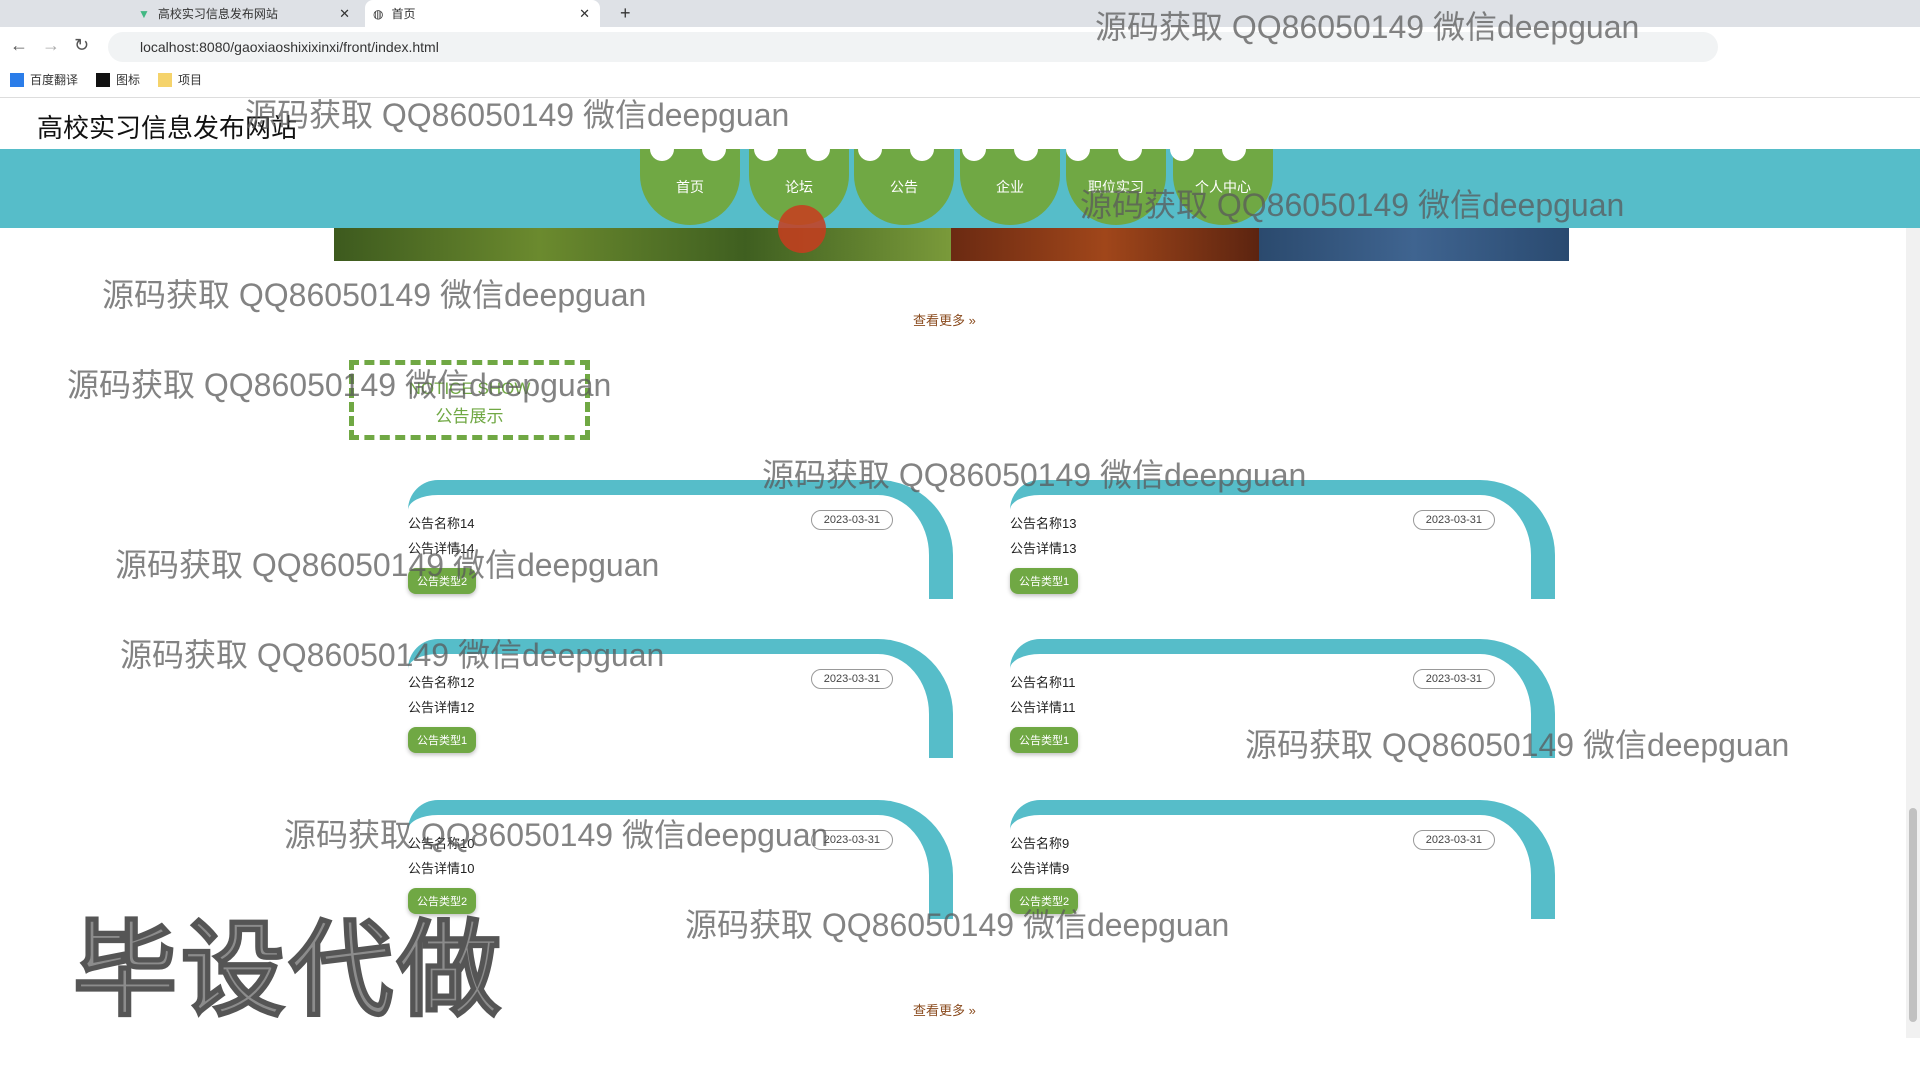 Image resolution: width=1920 pixels, height=1072 pixels. I want to click on forward-icon: →, so click(51, 45).